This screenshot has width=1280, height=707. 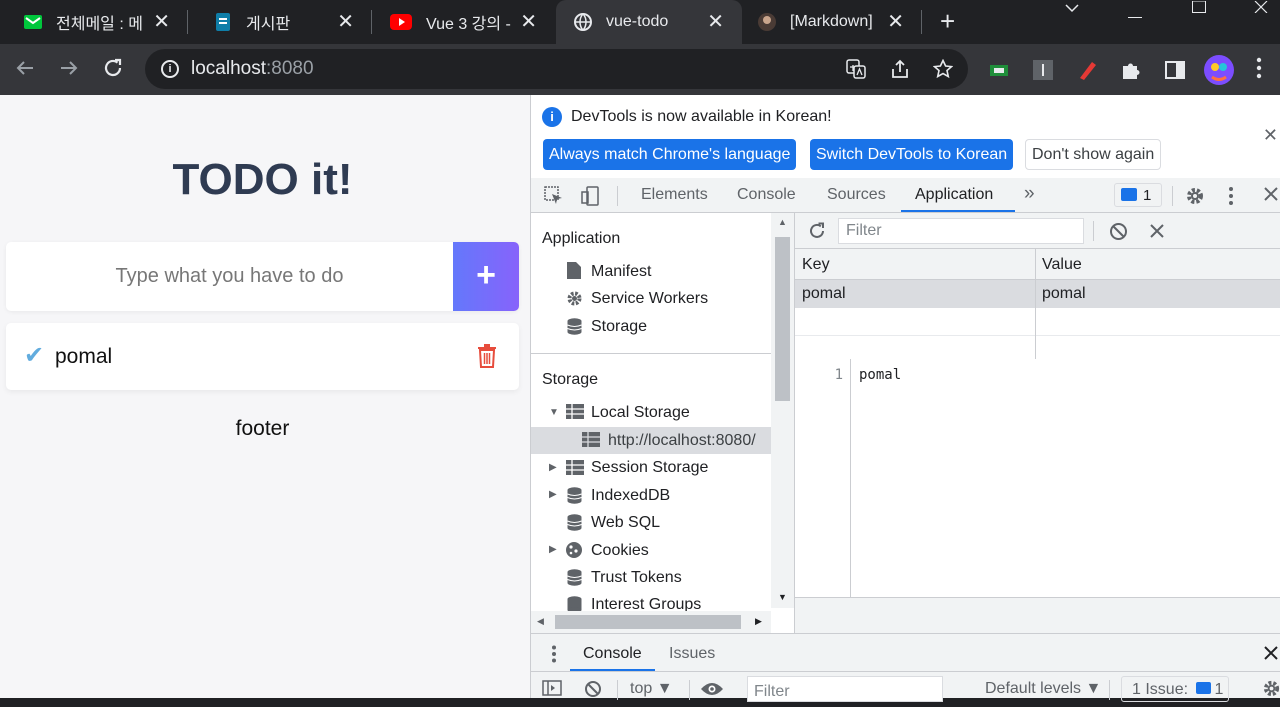 What do you see at coordinates (782, 597) in the screenshot?
I see `scroll-down-icon: ▼` at bounding box center [782, 597].